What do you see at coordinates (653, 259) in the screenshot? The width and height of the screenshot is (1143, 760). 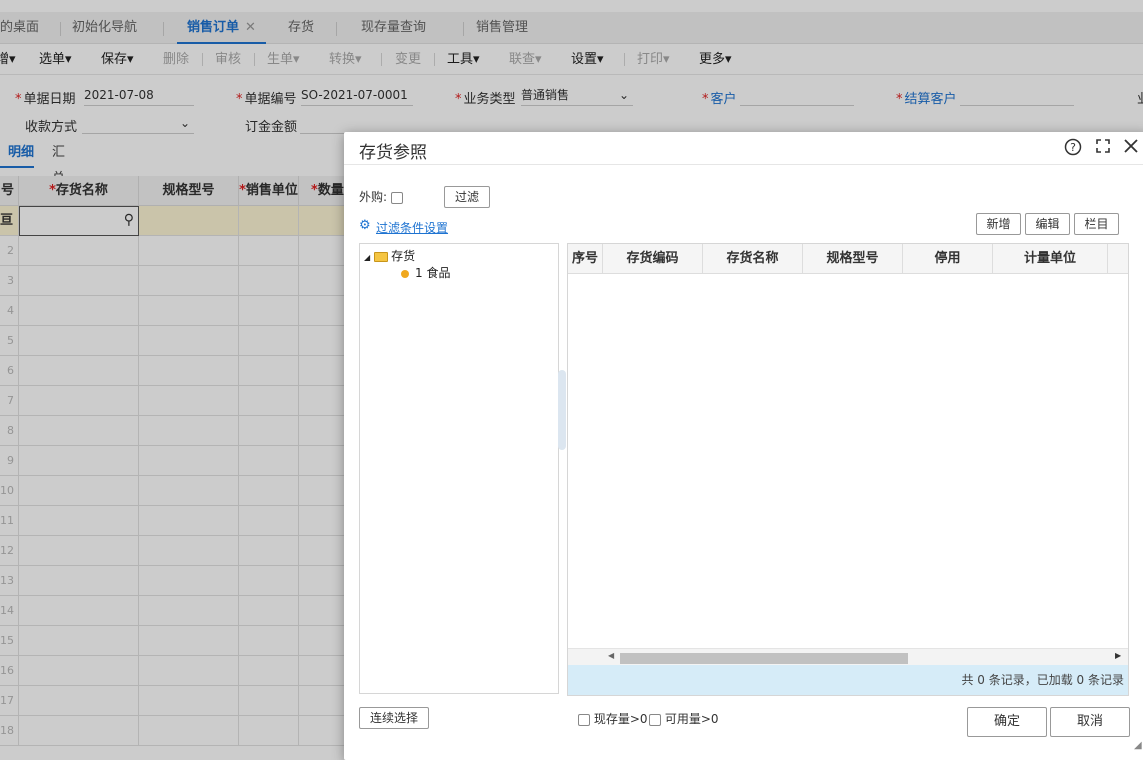 I see `col-code: 存货编码` at bounding box center [653, 259].